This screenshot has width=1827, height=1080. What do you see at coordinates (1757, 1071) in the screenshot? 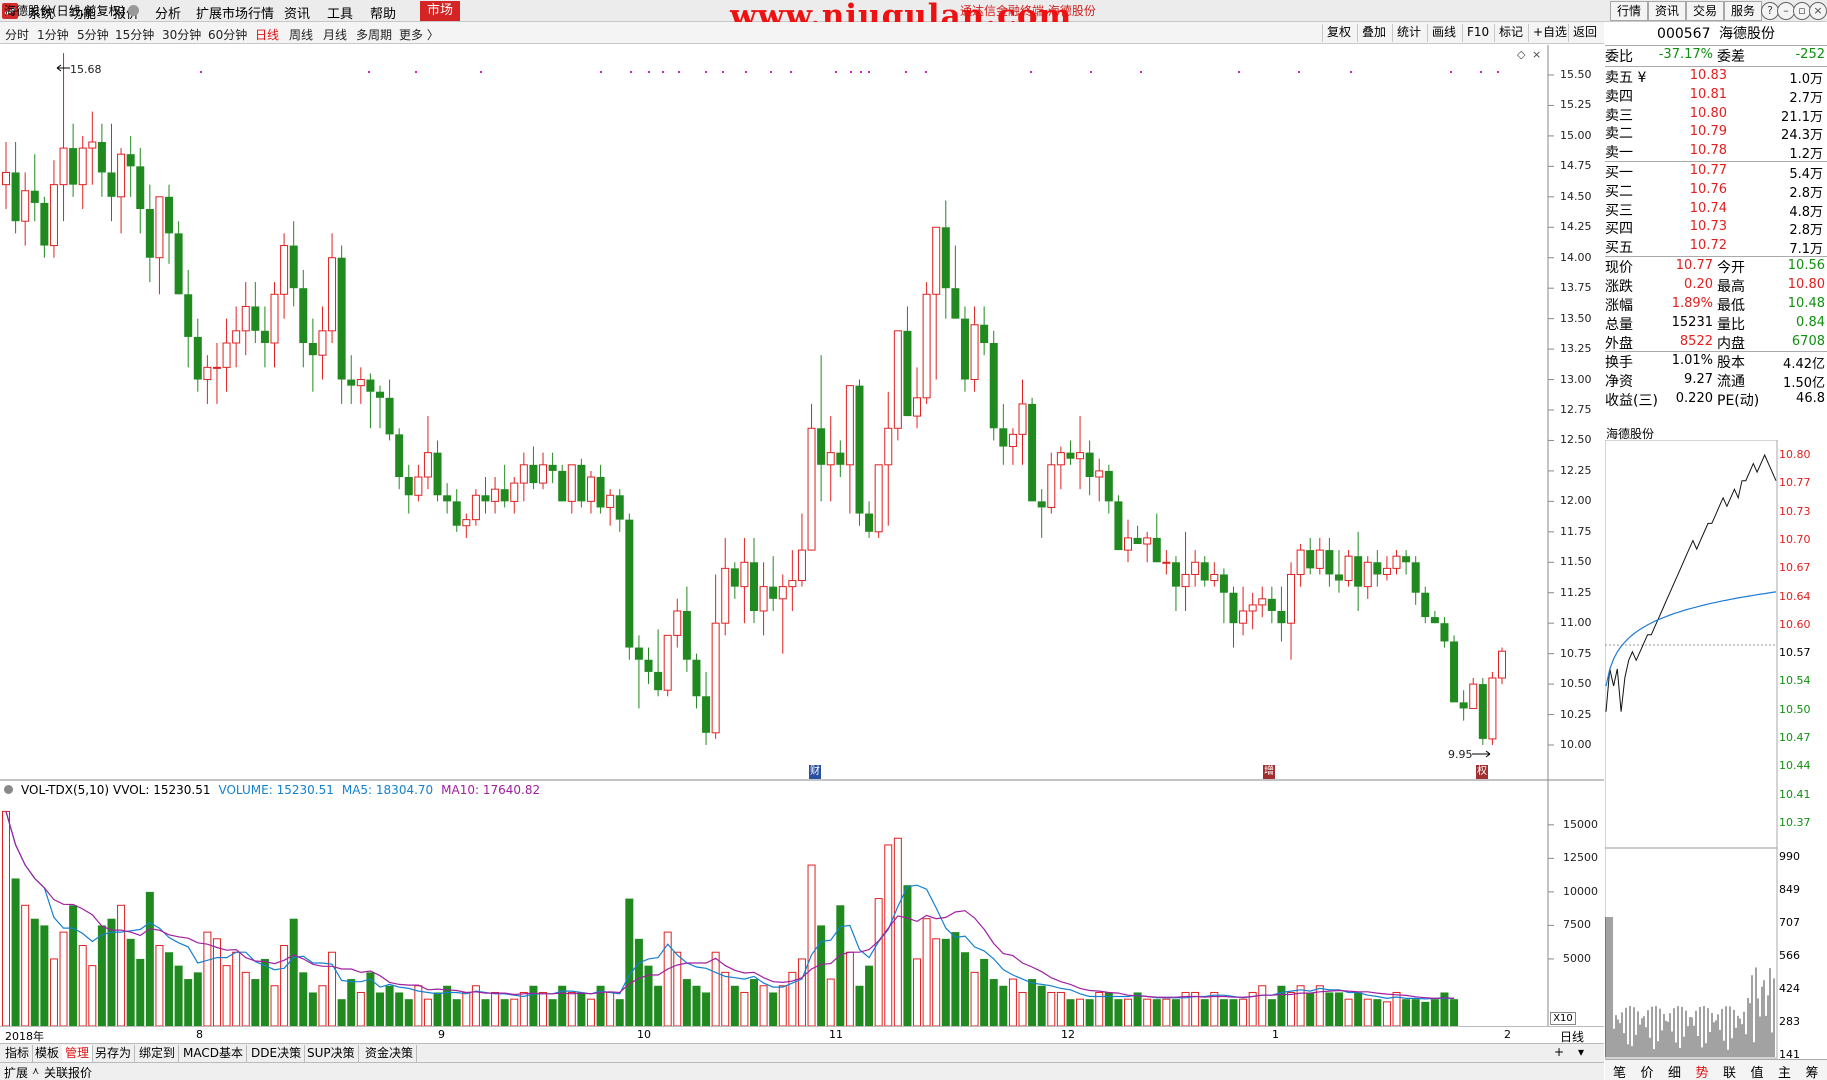
I see `mini-tab-5: 值` at bounding box center [1757, 1071].